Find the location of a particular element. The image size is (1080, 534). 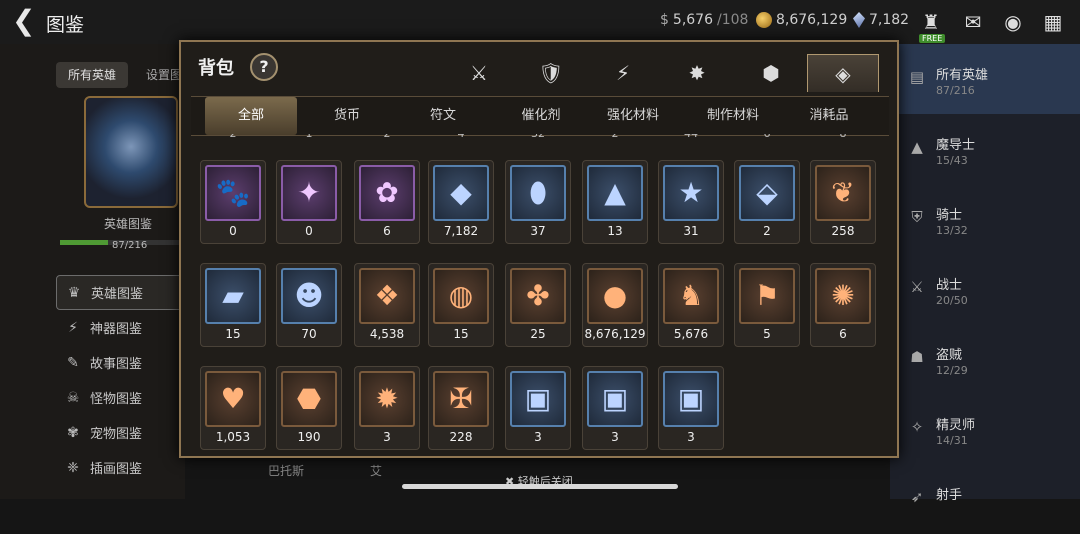

warrior-icon: ⚔ is located at coordinates (917, 287).